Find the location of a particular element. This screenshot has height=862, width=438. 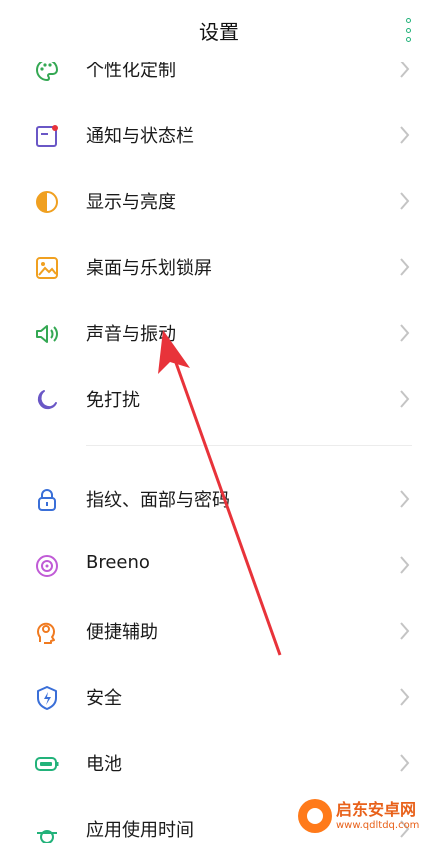

title-bar: 设置 is located at coordinates (219, 31).